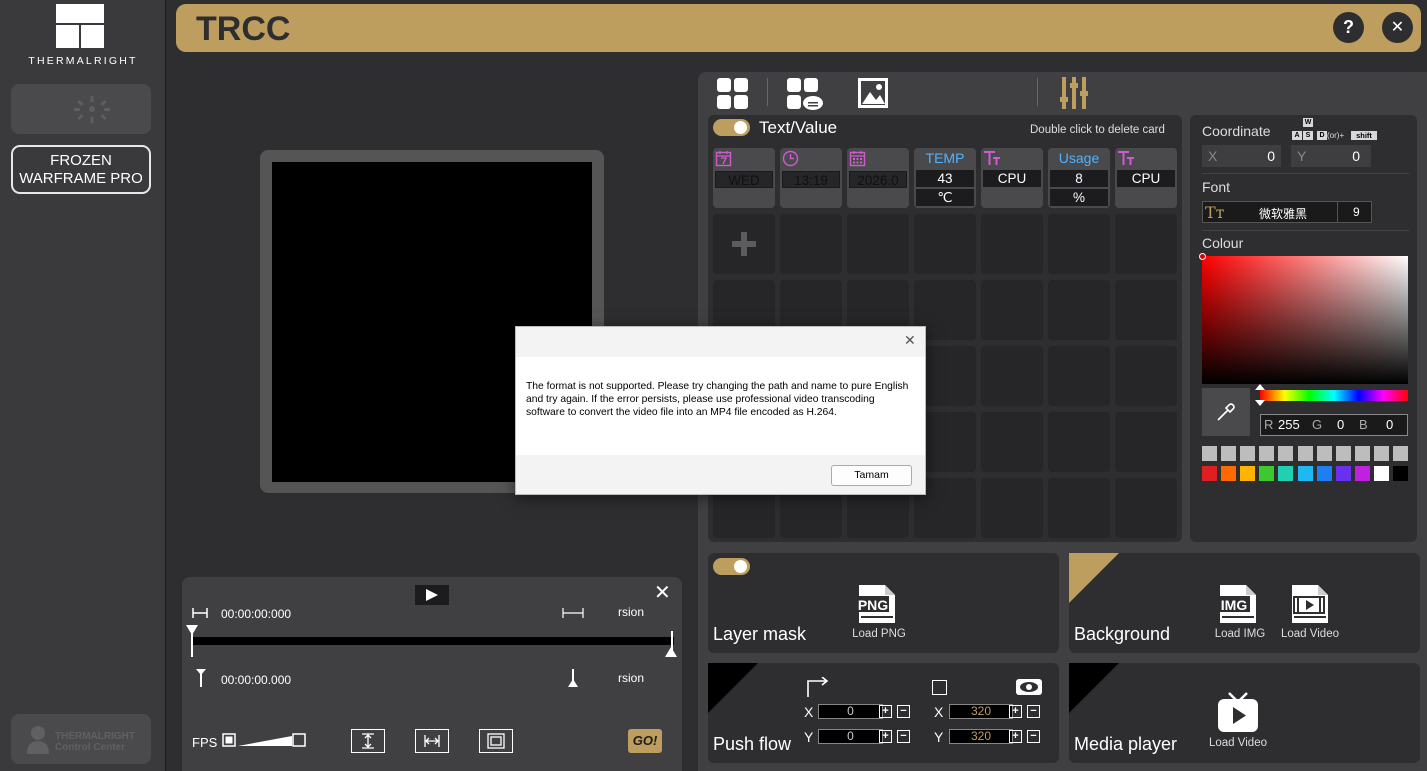  What do you see at coordinates (1079, 178) in the screenshot?
I see `value-card: Usage 8%` at bounding box center [1079, 178].